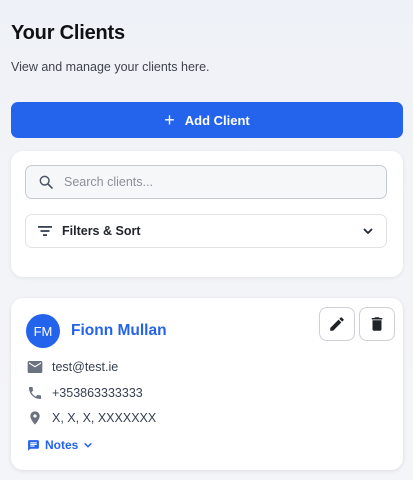  Describe the element at coordinates (97, 393) in the screenshot. I see `client-phone: +353863333333` at that location.